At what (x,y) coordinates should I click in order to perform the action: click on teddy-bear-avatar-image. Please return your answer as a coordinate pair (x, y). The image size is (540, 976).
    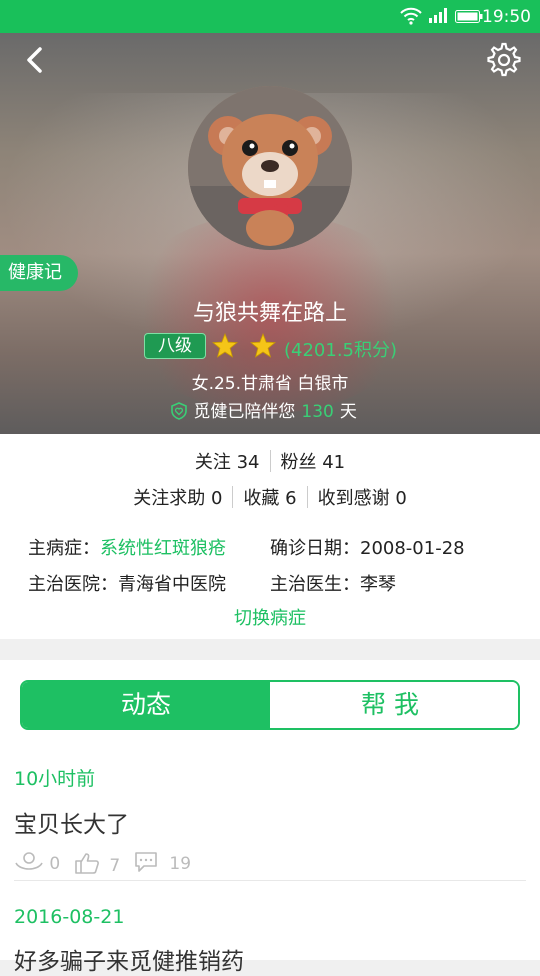
    Looking at the image, I should click on (270, 168).